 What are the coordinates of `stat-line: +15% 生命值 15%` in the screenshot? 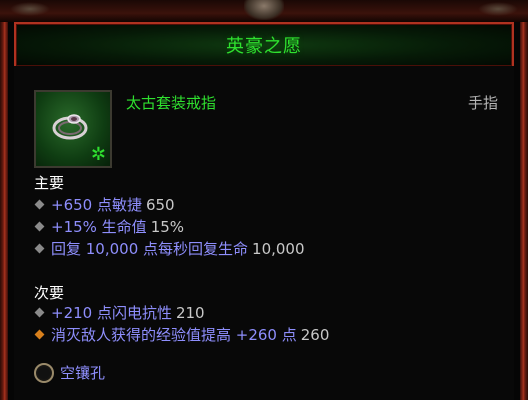 It's located at (109, 226).